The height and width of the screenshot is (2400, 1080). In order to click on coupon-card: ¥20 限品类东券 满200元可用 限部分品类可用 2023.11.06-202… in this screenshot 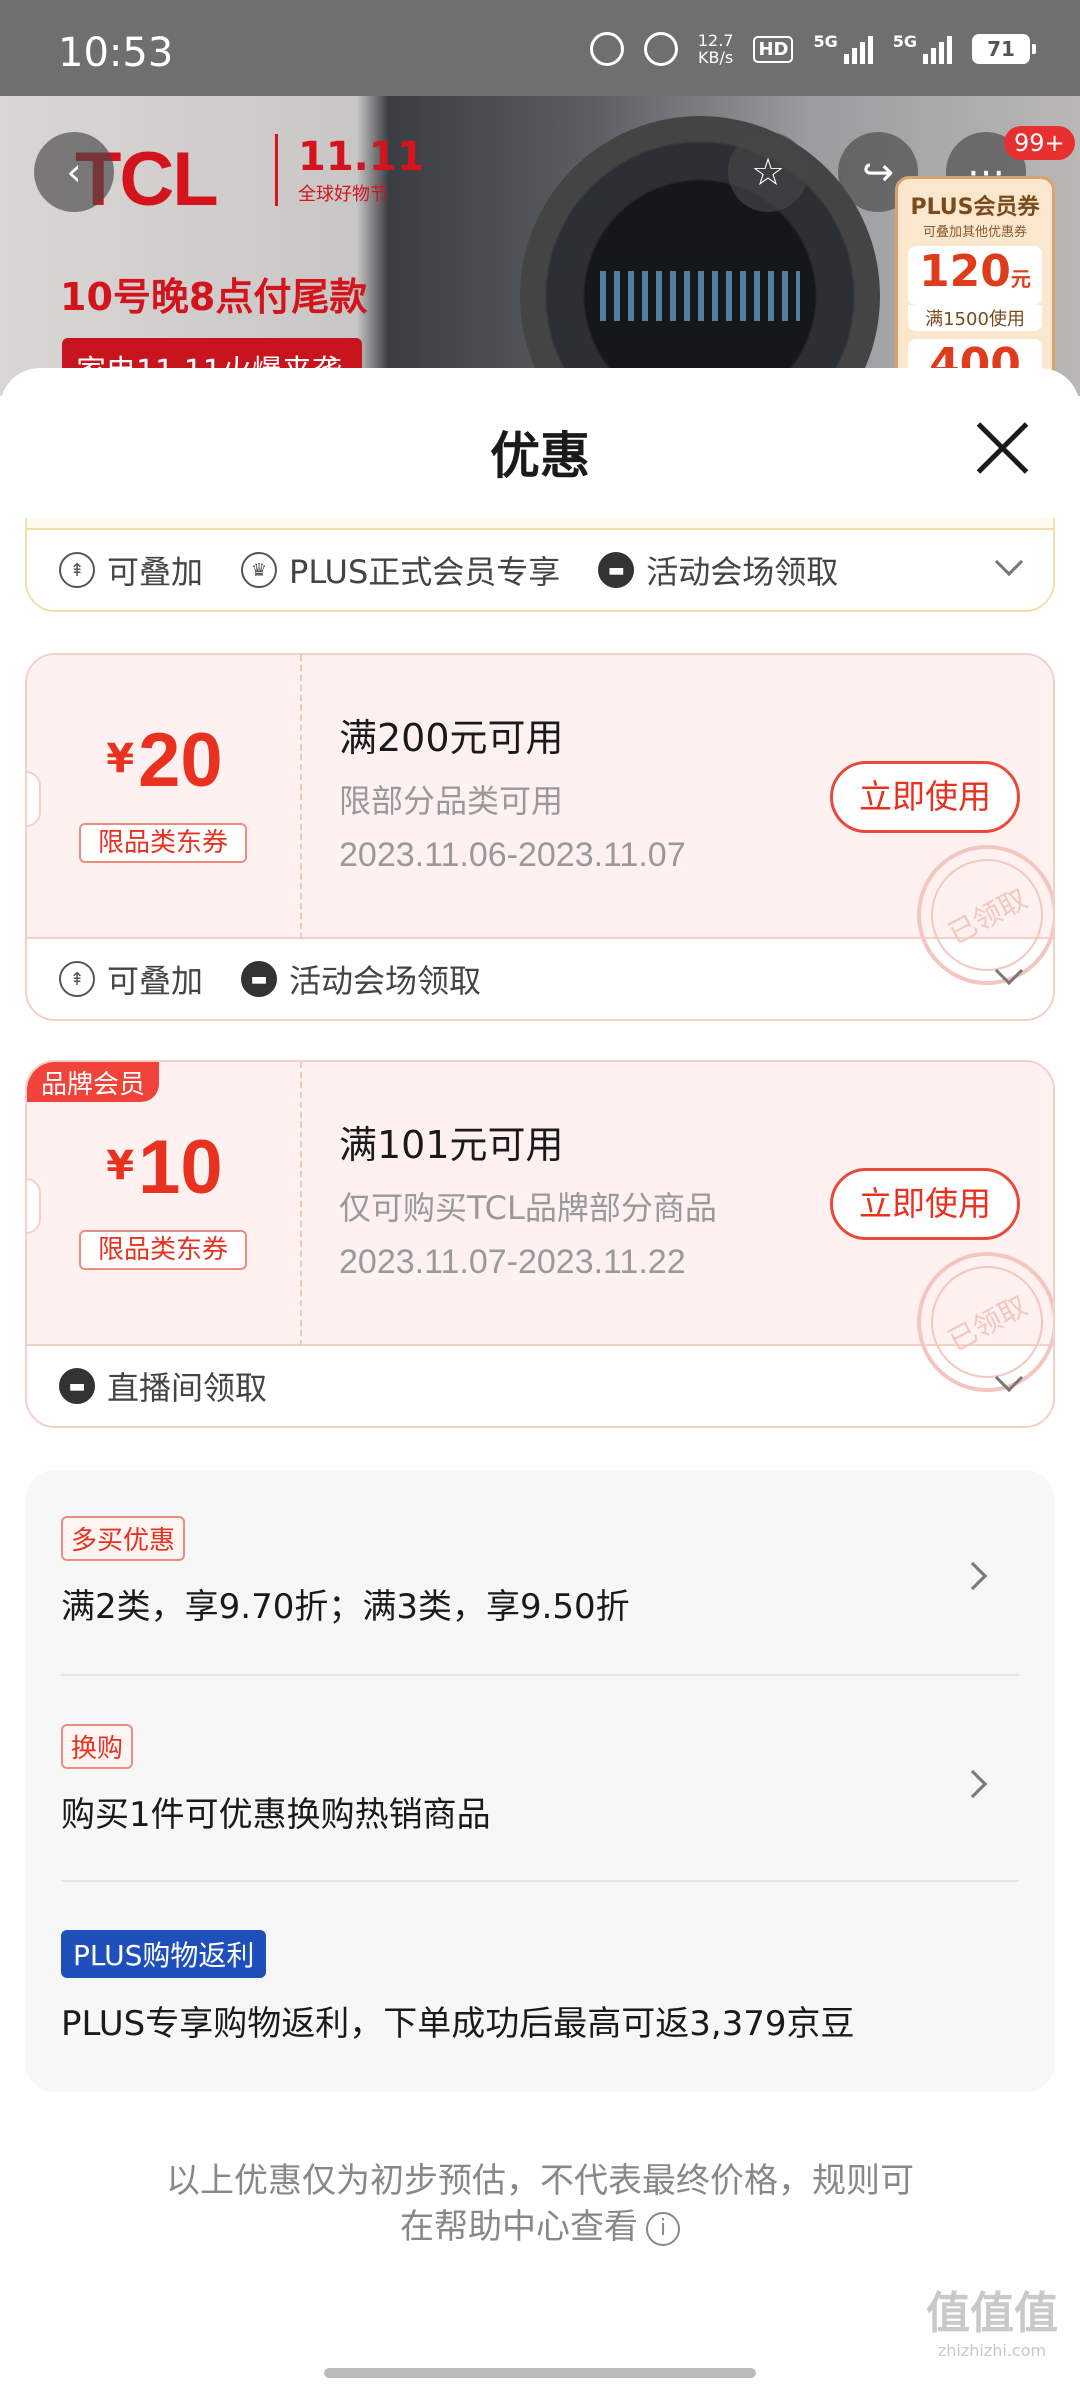, I will do `click(540, 837)`.